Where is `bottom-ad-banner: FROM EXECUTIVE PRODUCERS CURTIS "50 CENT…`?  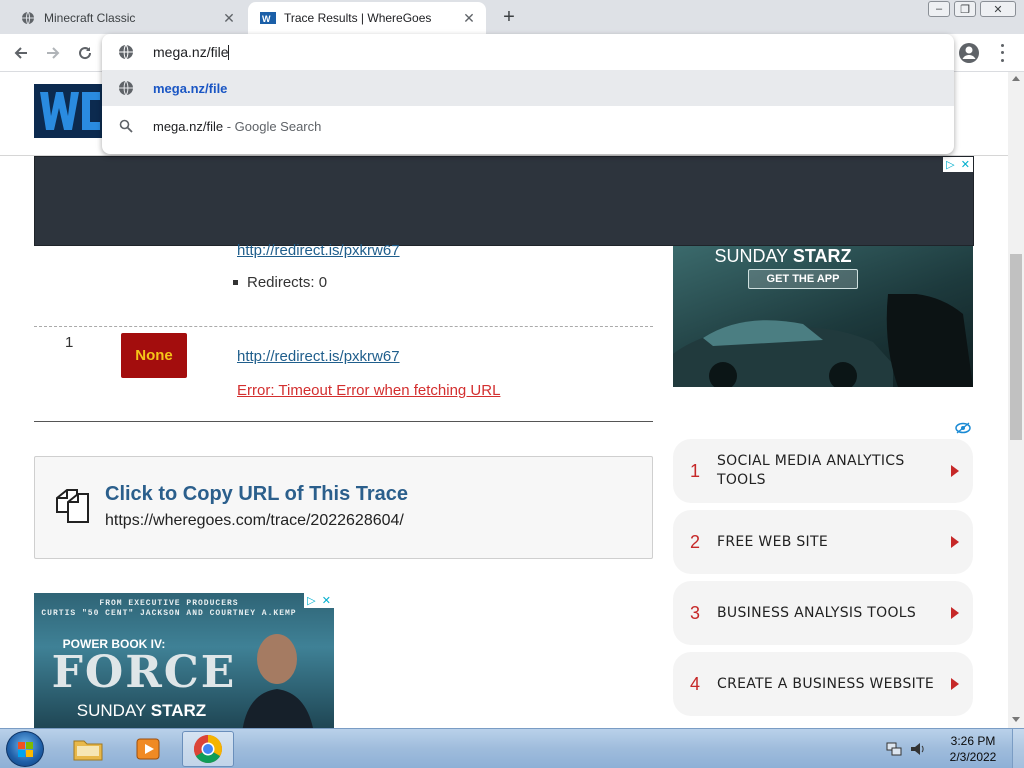
bottom-ad-banner: FROM EXECUTIVE PRODUCERS CURTIS "50 CENT… is located at coordinates (184, 660).